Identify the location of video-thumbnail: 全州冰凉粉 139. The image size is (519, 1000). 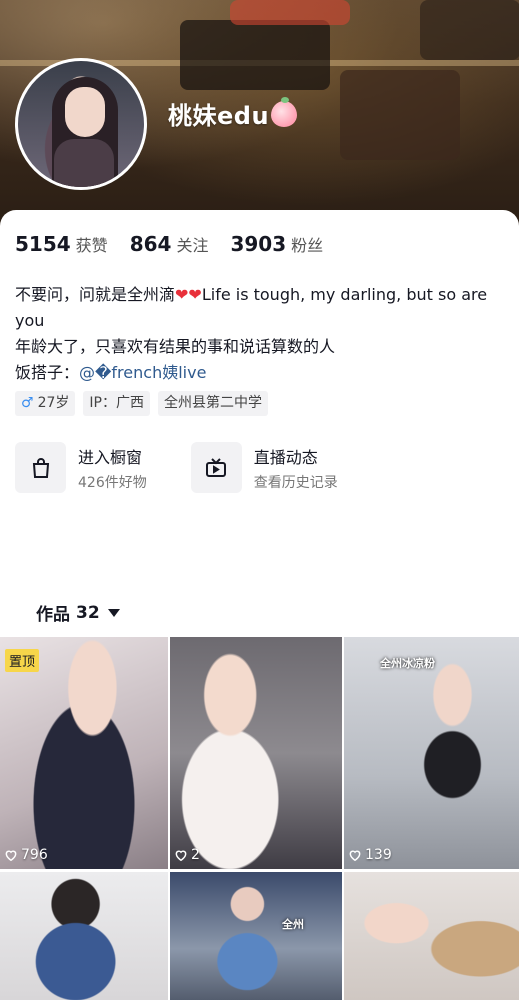
(431, 753).